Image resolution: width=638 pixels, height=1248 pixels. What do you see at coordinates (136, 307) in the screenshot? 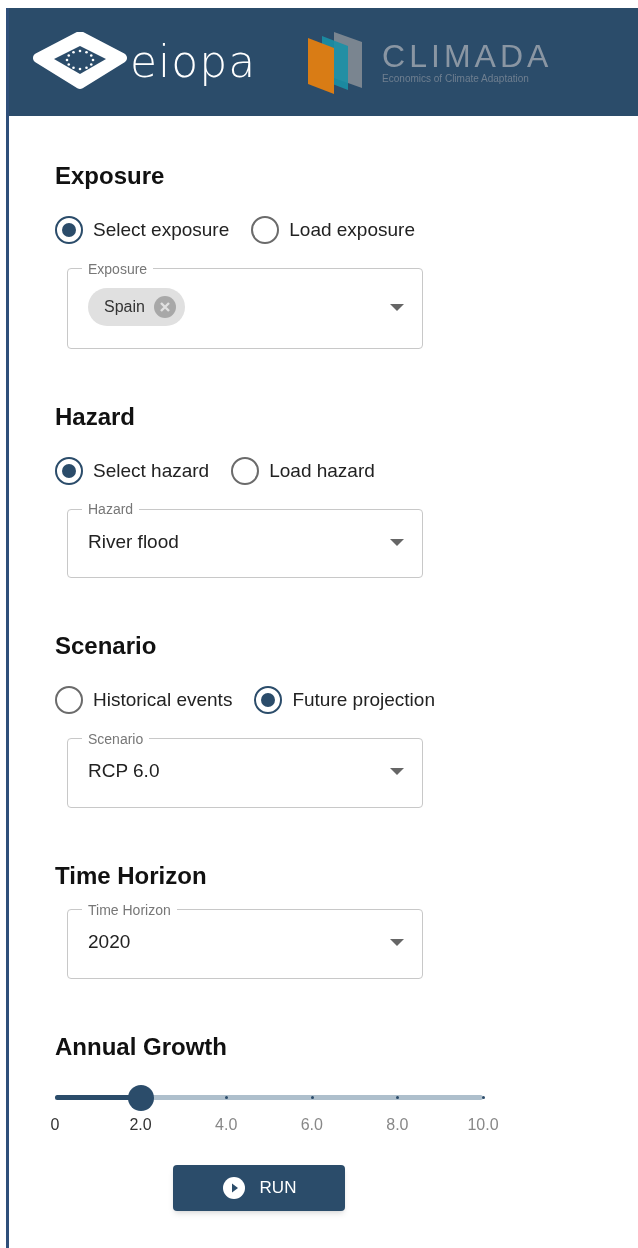
I see `chip: Spain` at bounding box center [136, 307].